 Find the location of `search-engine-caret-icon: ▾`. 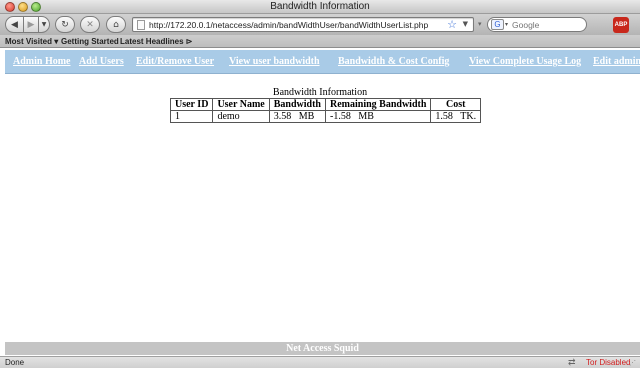

search-engine-caret-icon: ▾ is located at coordinates (506, 24).